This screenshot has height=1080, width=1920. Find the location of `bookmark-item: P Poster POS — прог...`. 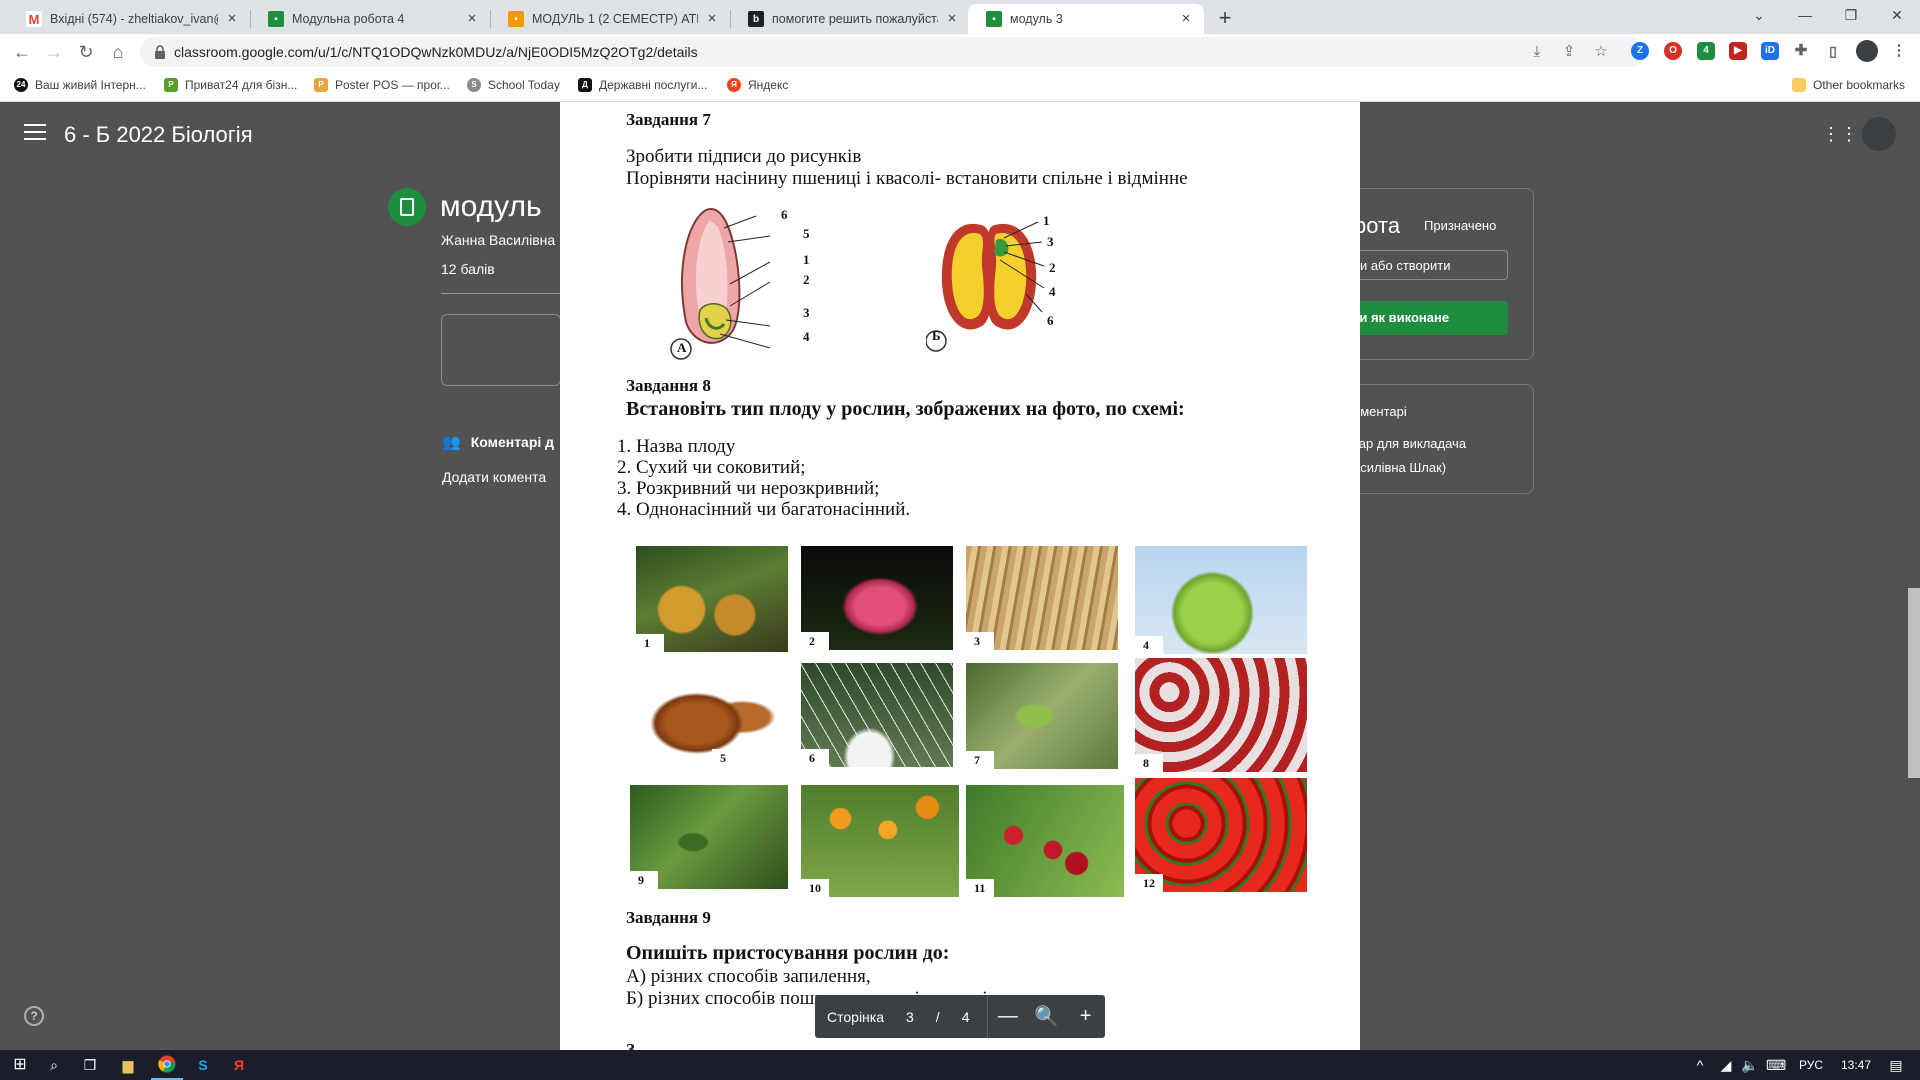

bookmark-item: P Poster POS — прог... is located at coordinates (382, 85).